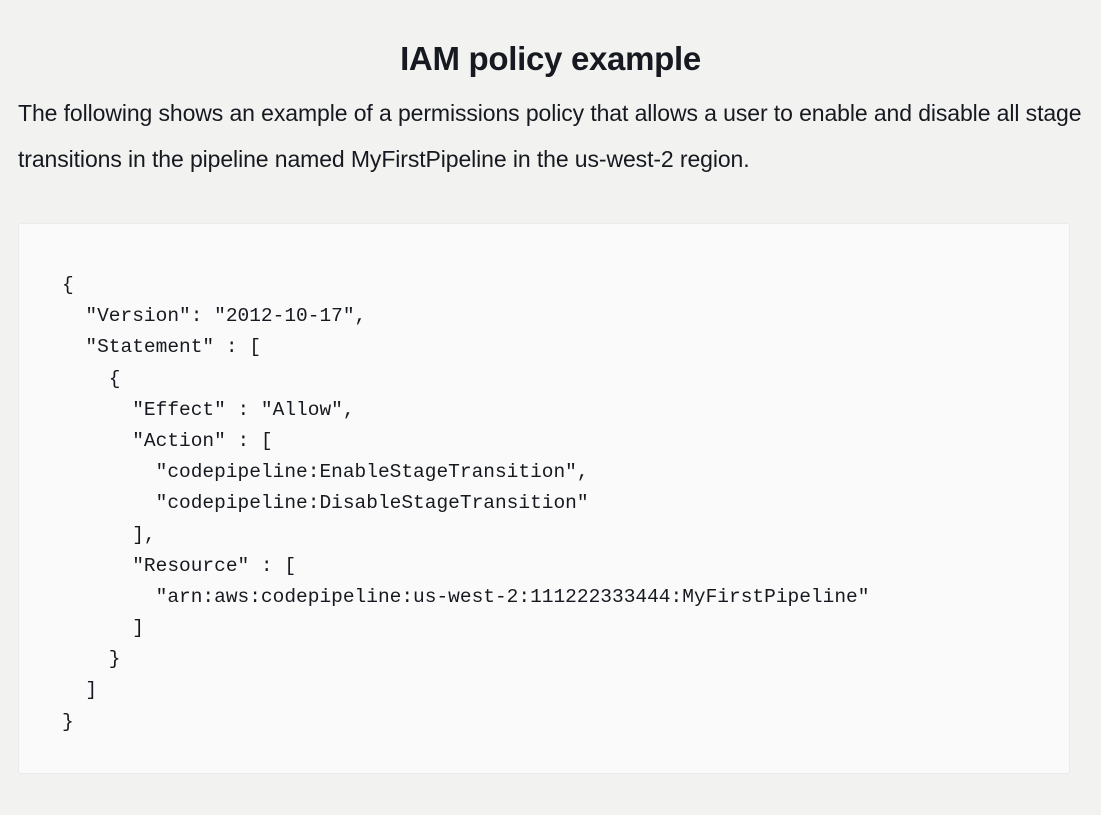 This screenshot has height=815, width=1101. I want to click on code-line: "Resource" : [, so click(179, 565).